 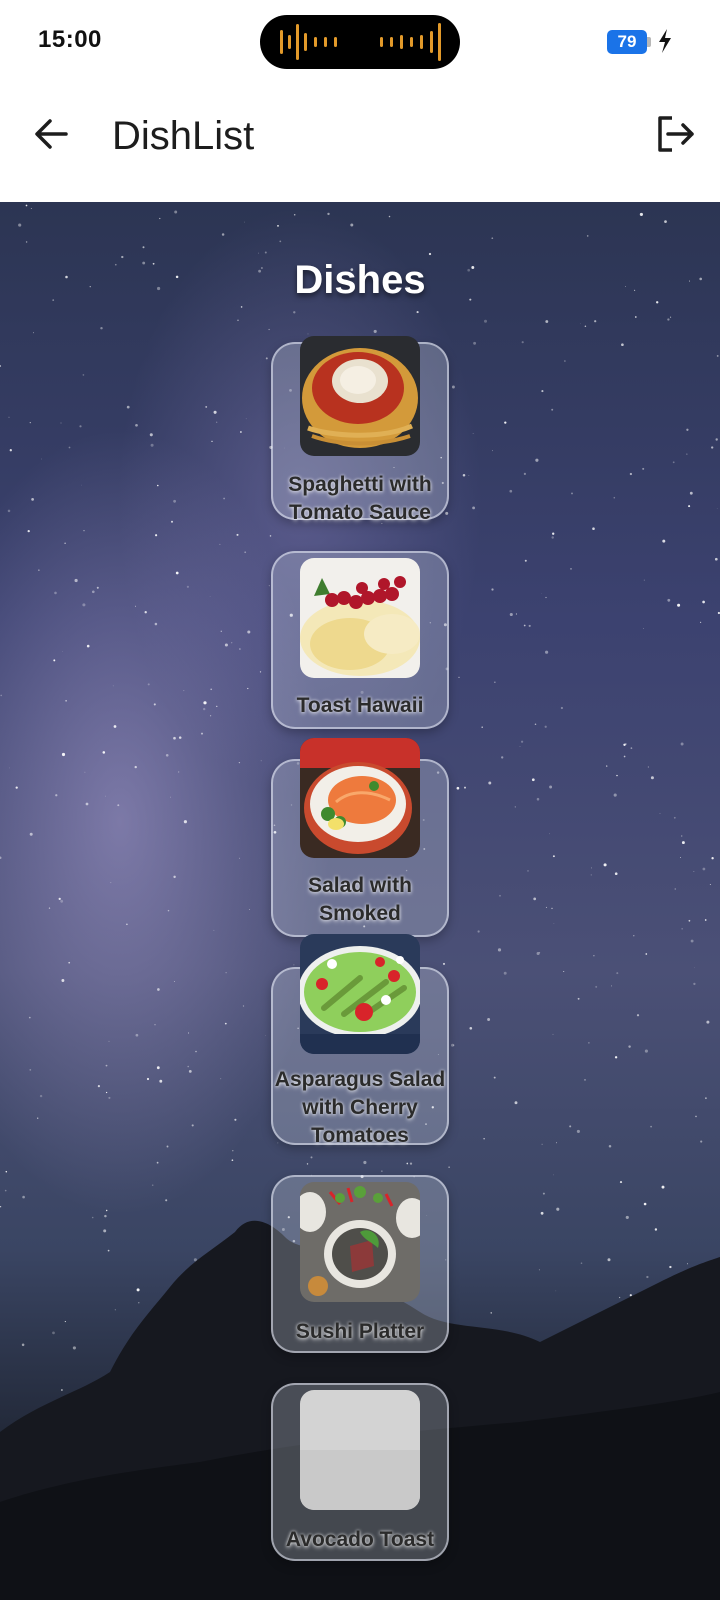 I want to click on status-bar: 15:00 79, so click(x=360, y=42).